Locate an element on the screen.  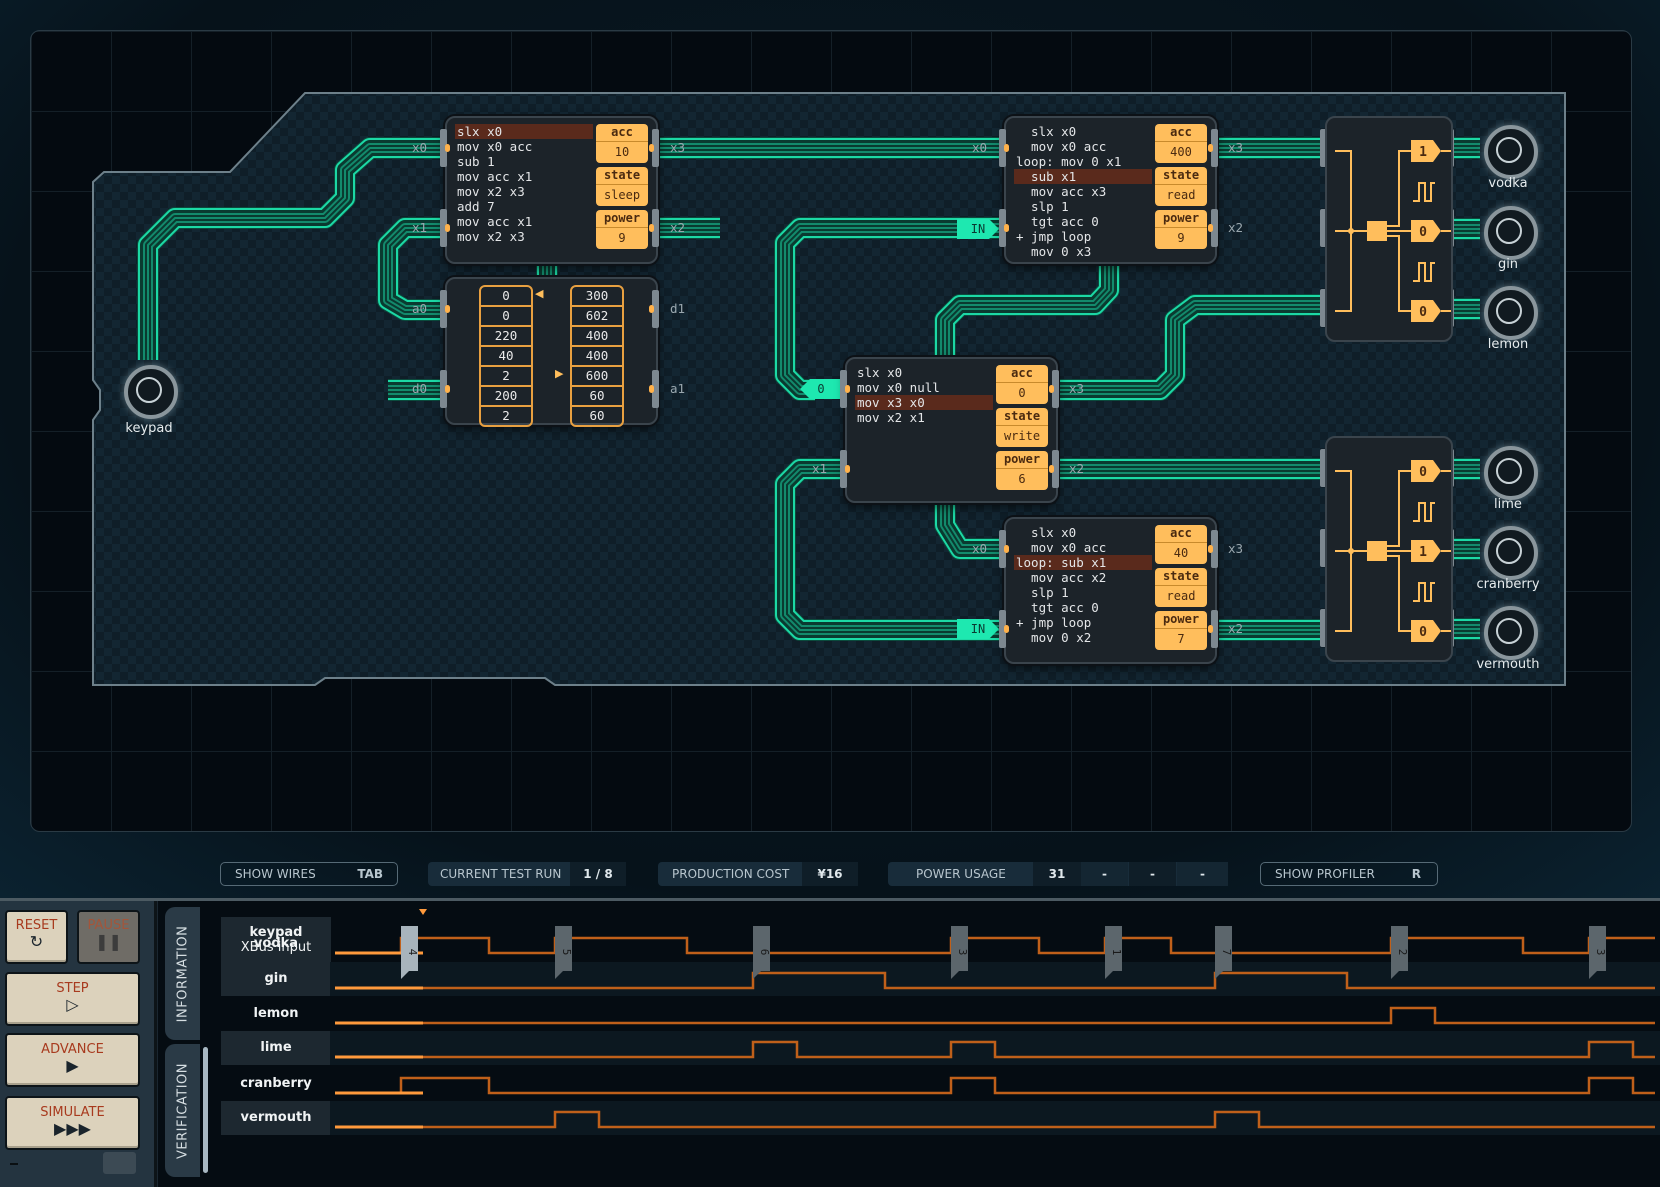
speed-slider-handle is located at coordinates (119, 1163).